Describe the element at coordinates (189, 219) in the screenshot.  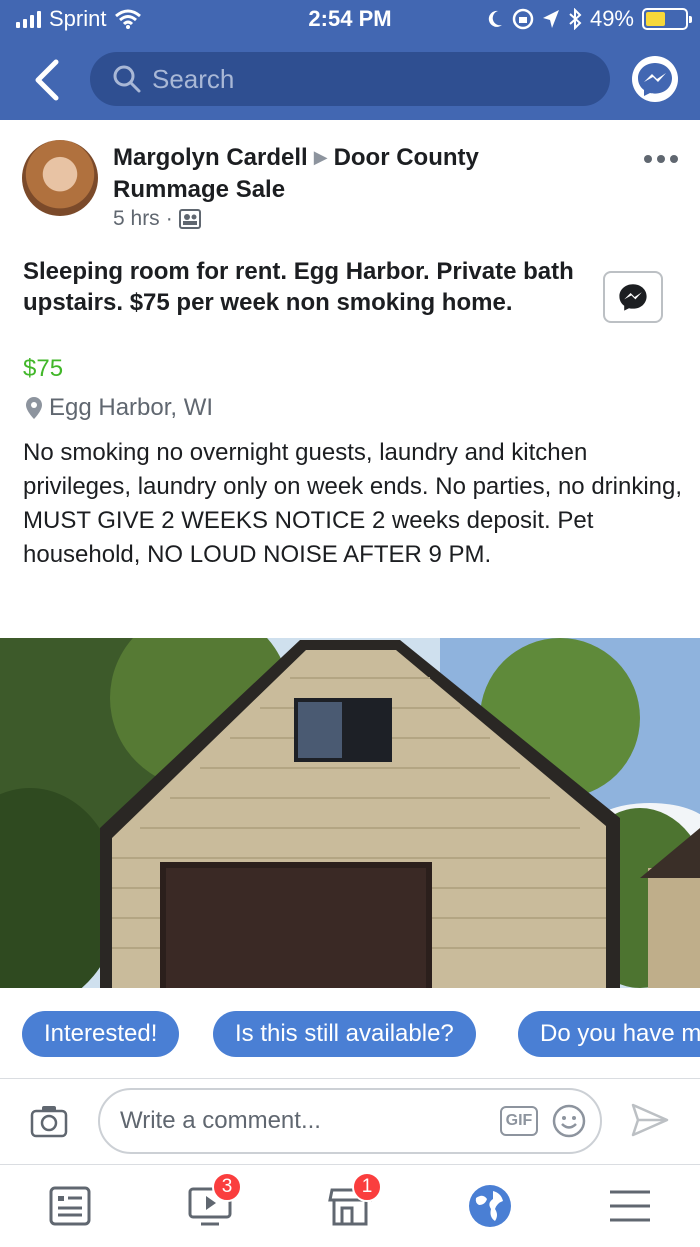
I see `group-audience-icon` at that location.